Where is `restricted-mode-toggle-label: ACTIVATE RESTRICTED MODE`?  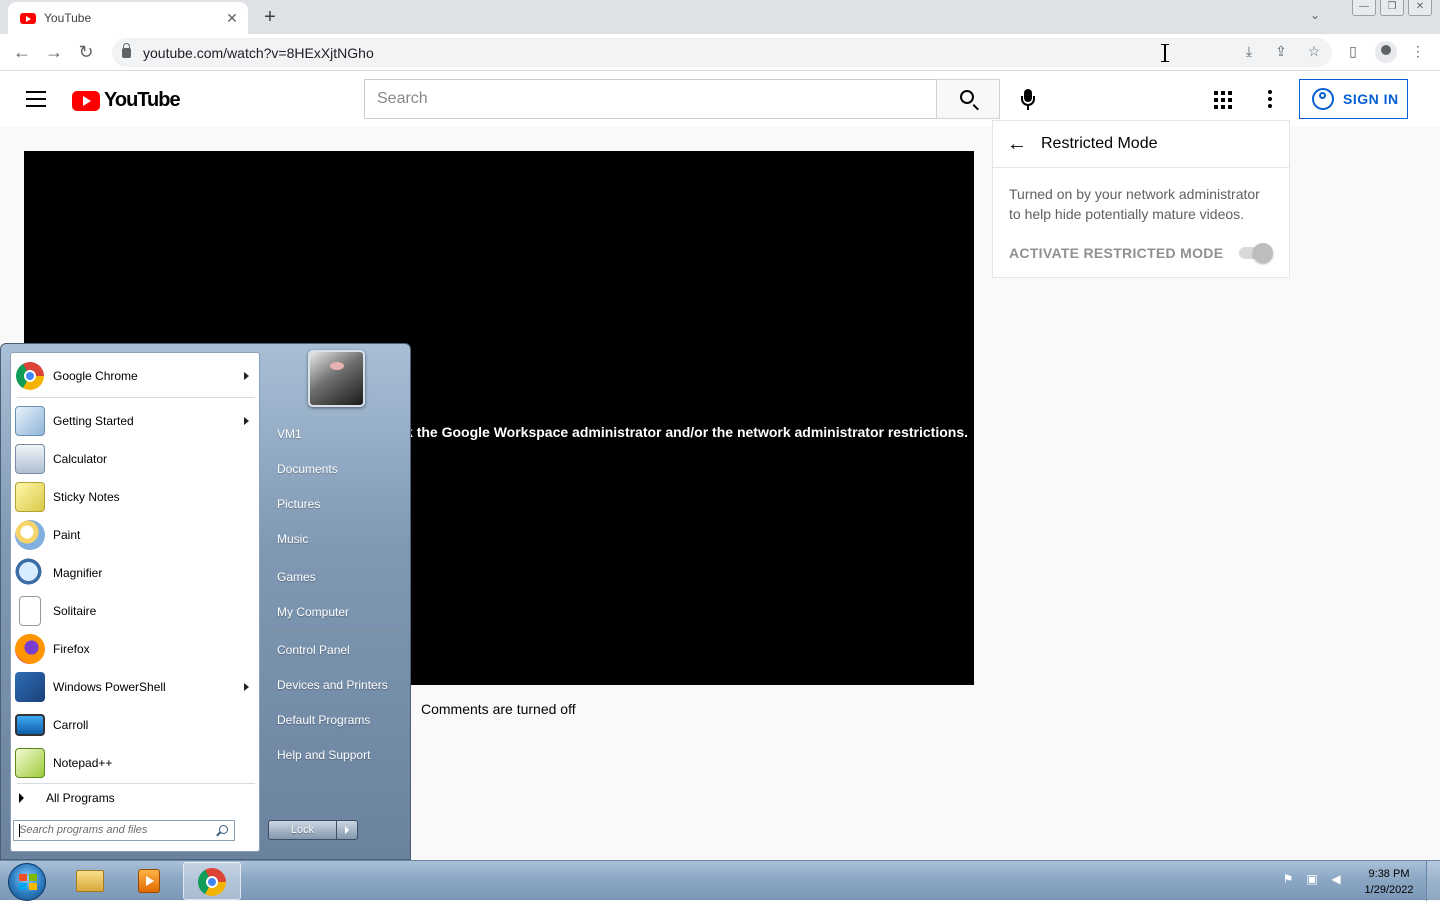 restricted-mode-toggle-label: ACTIVATE RESTRICTED MODE is located at coordinates (1116, 253).